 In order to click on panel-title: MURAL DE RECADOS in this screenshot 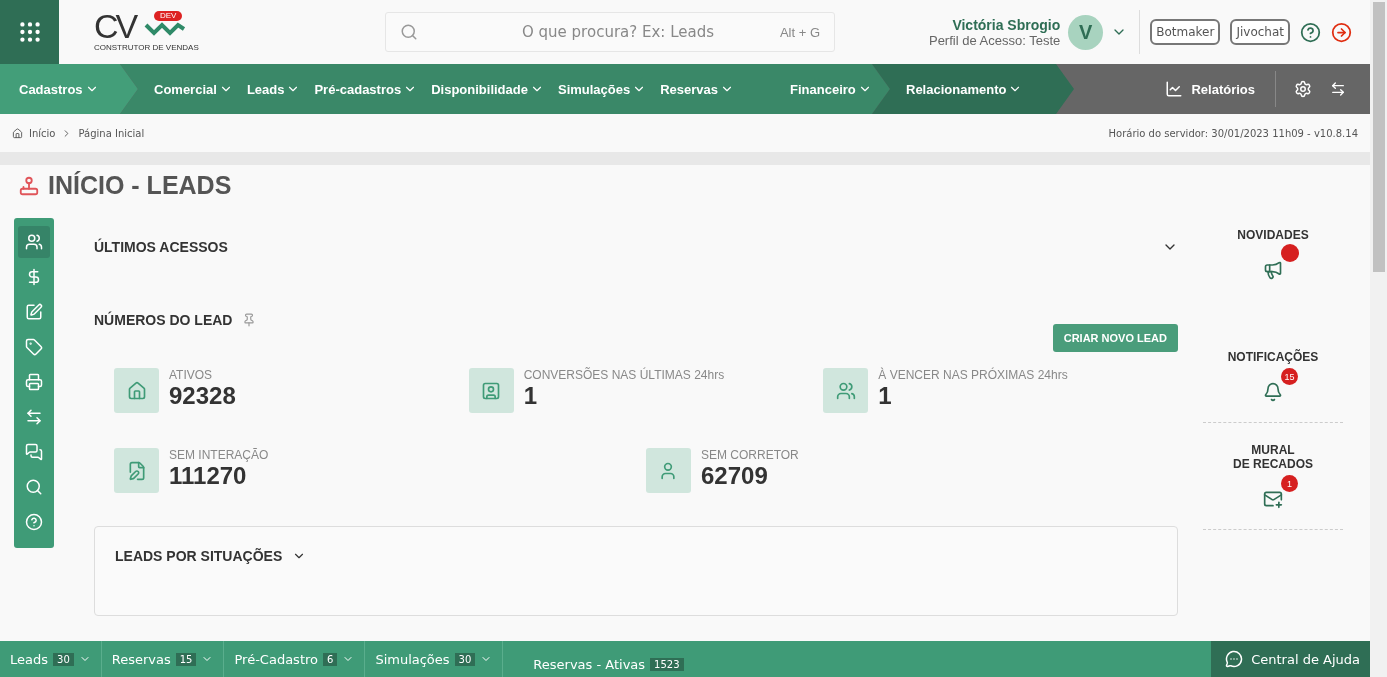, I will do `click(1273, 457)`.